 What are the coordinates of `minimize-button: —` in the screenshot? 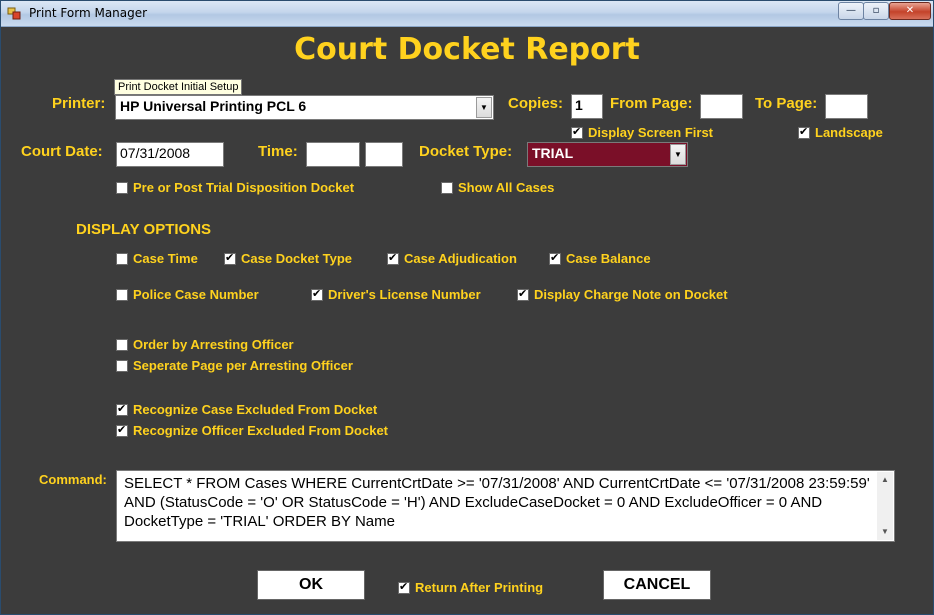 It's located at (851, 11).